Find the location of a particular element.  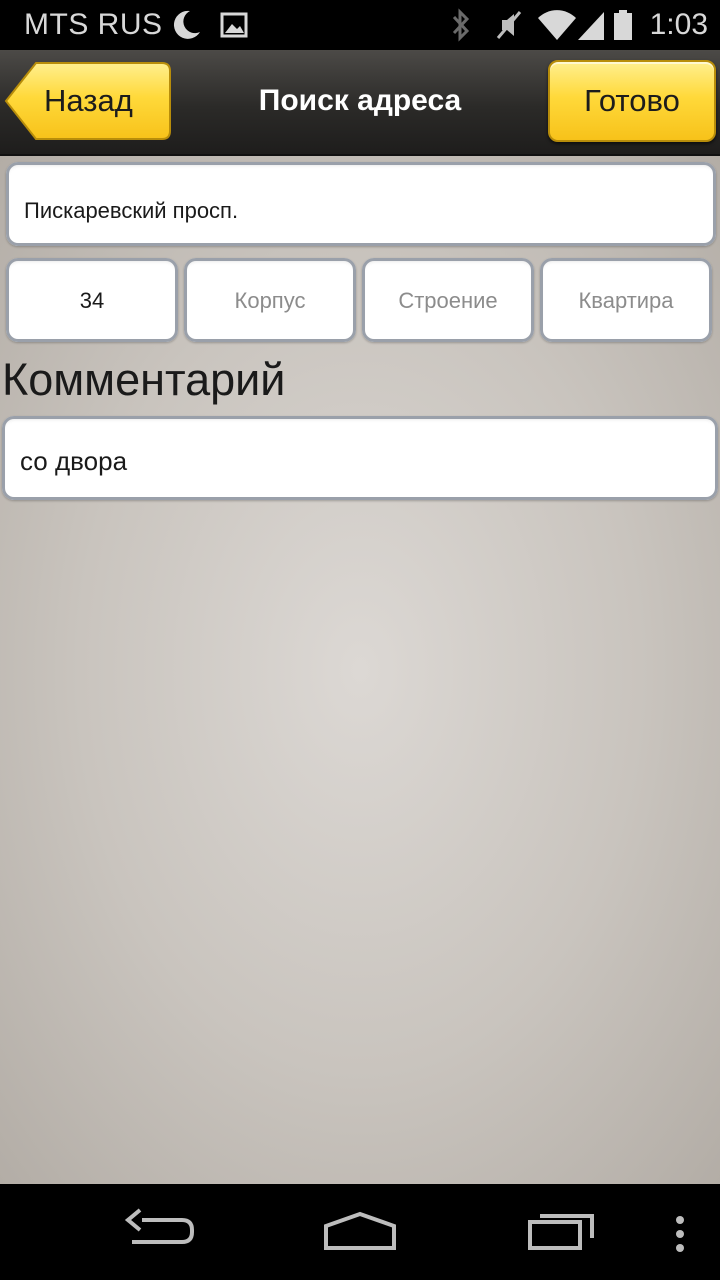

street-value: Пискаревский просп. is located at coordinates (131, 210).